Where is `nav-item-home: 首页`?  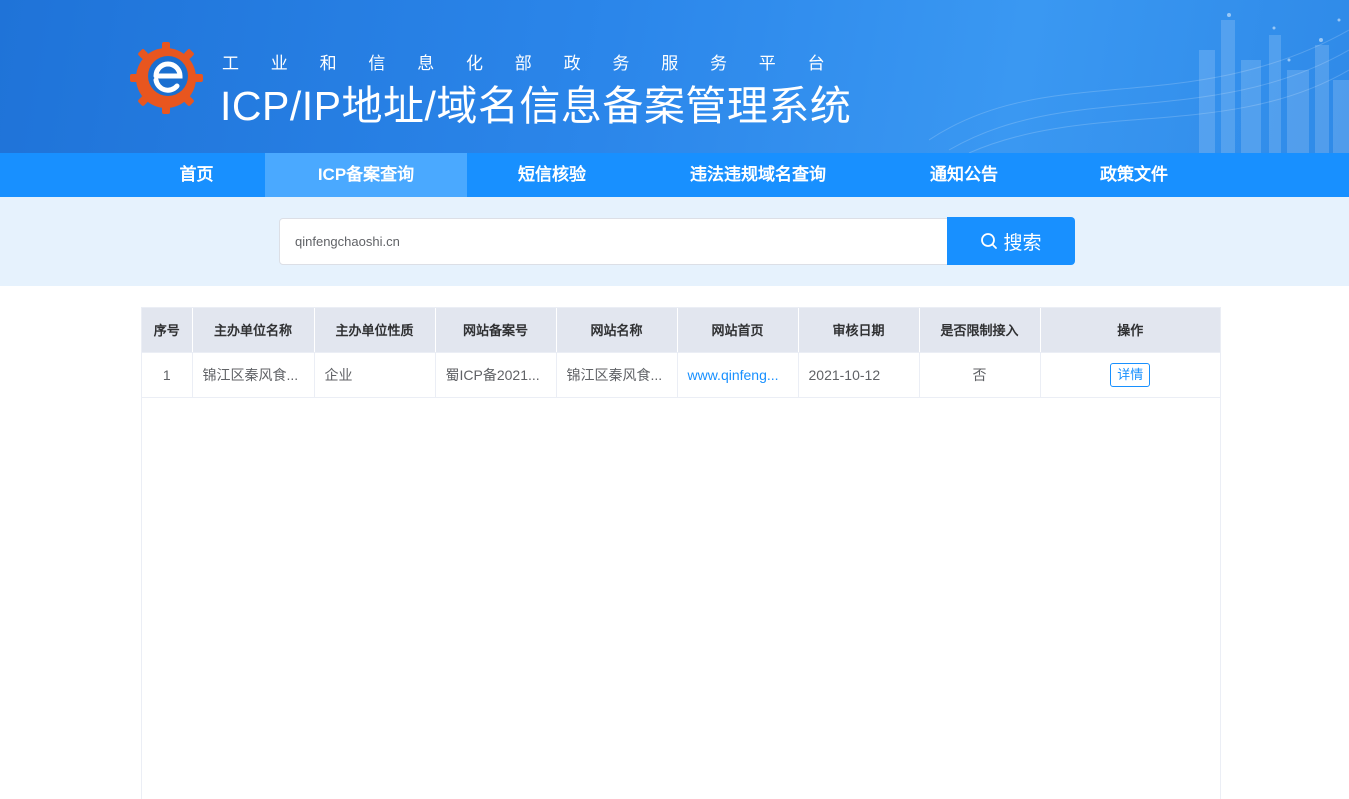 nav-item-home: 首页 is located at coordinates (196, 175).